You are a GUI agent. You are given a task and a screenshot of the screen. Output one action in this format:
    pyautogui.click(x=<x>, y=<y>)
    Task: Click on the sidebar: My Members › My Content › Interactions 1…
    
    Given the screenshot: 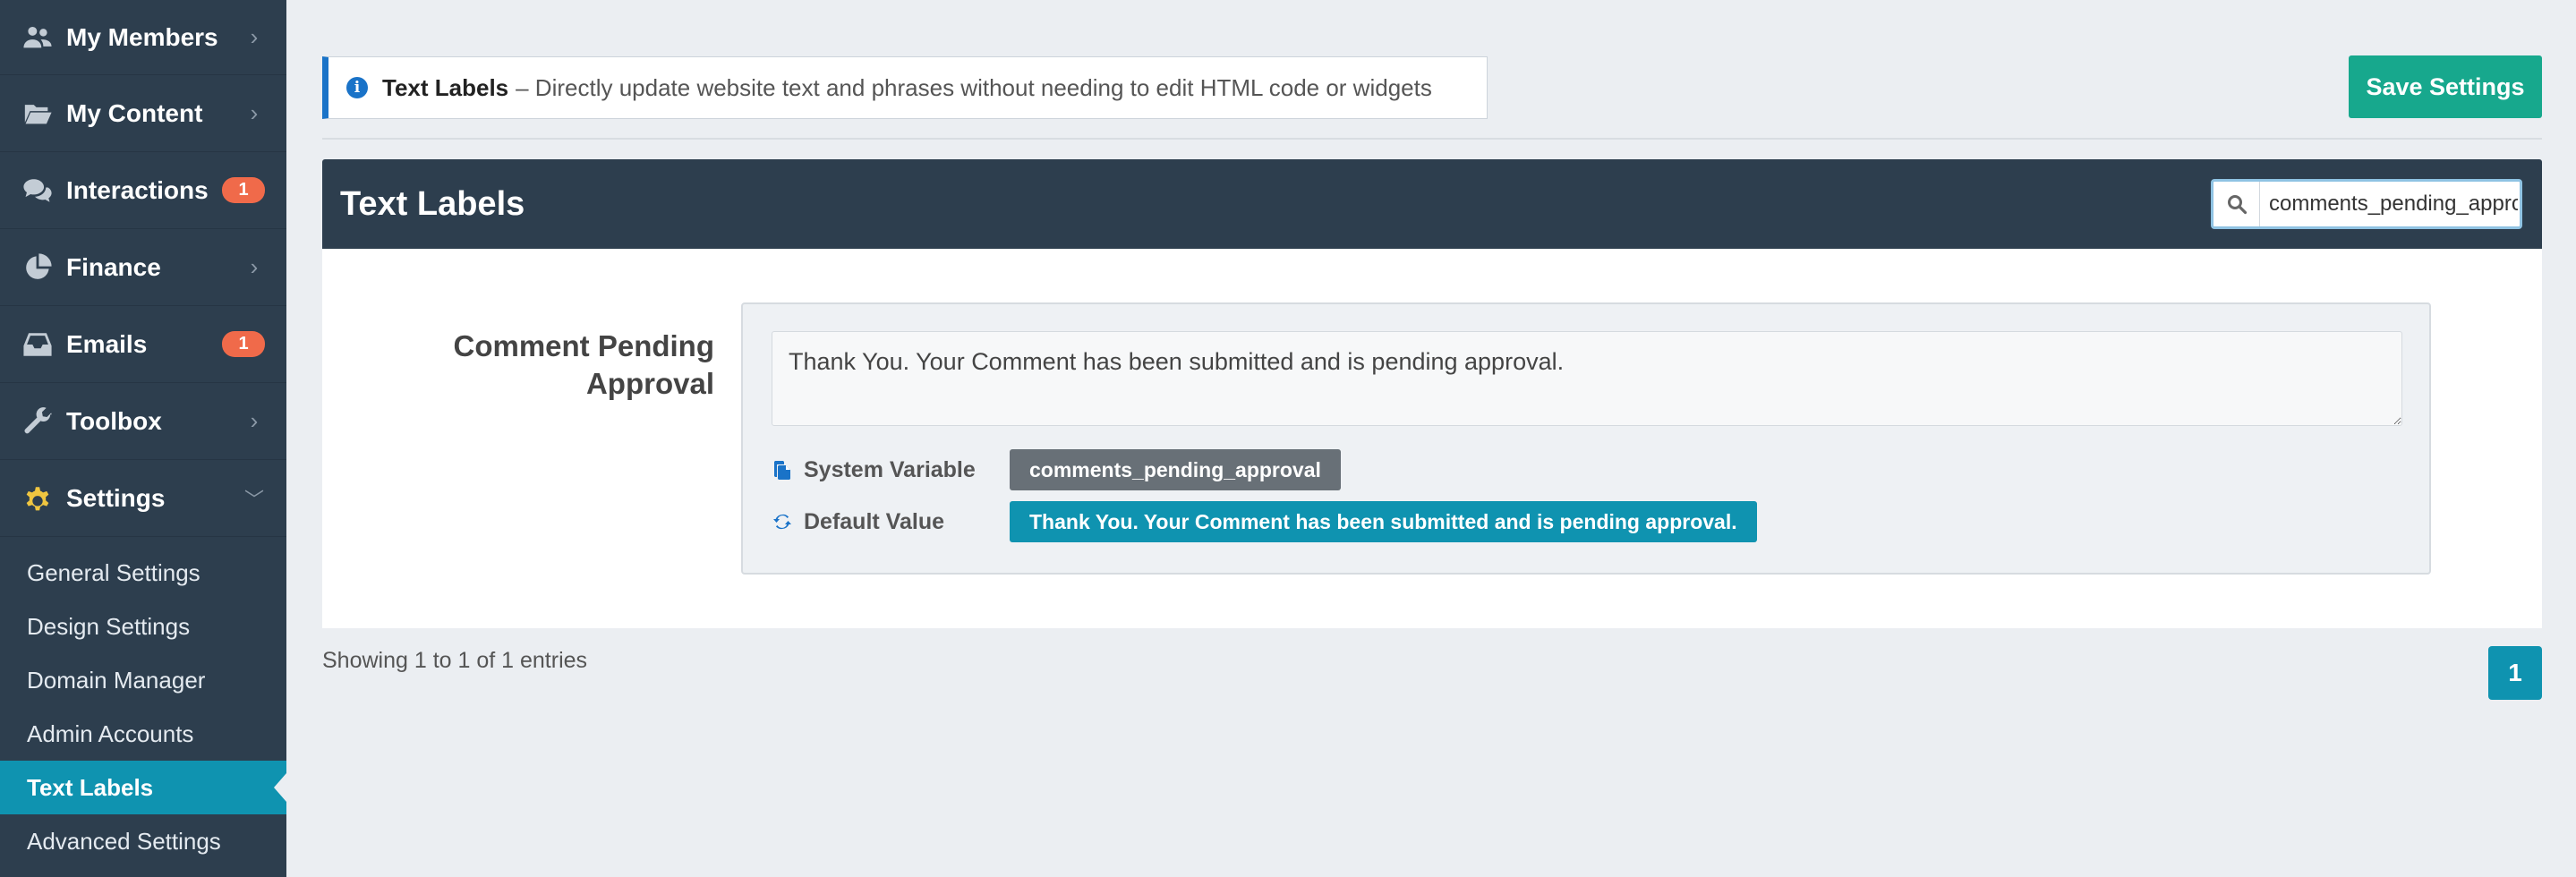 What is the action you would take?
    pyautogui.click(x=143, y=438)
    